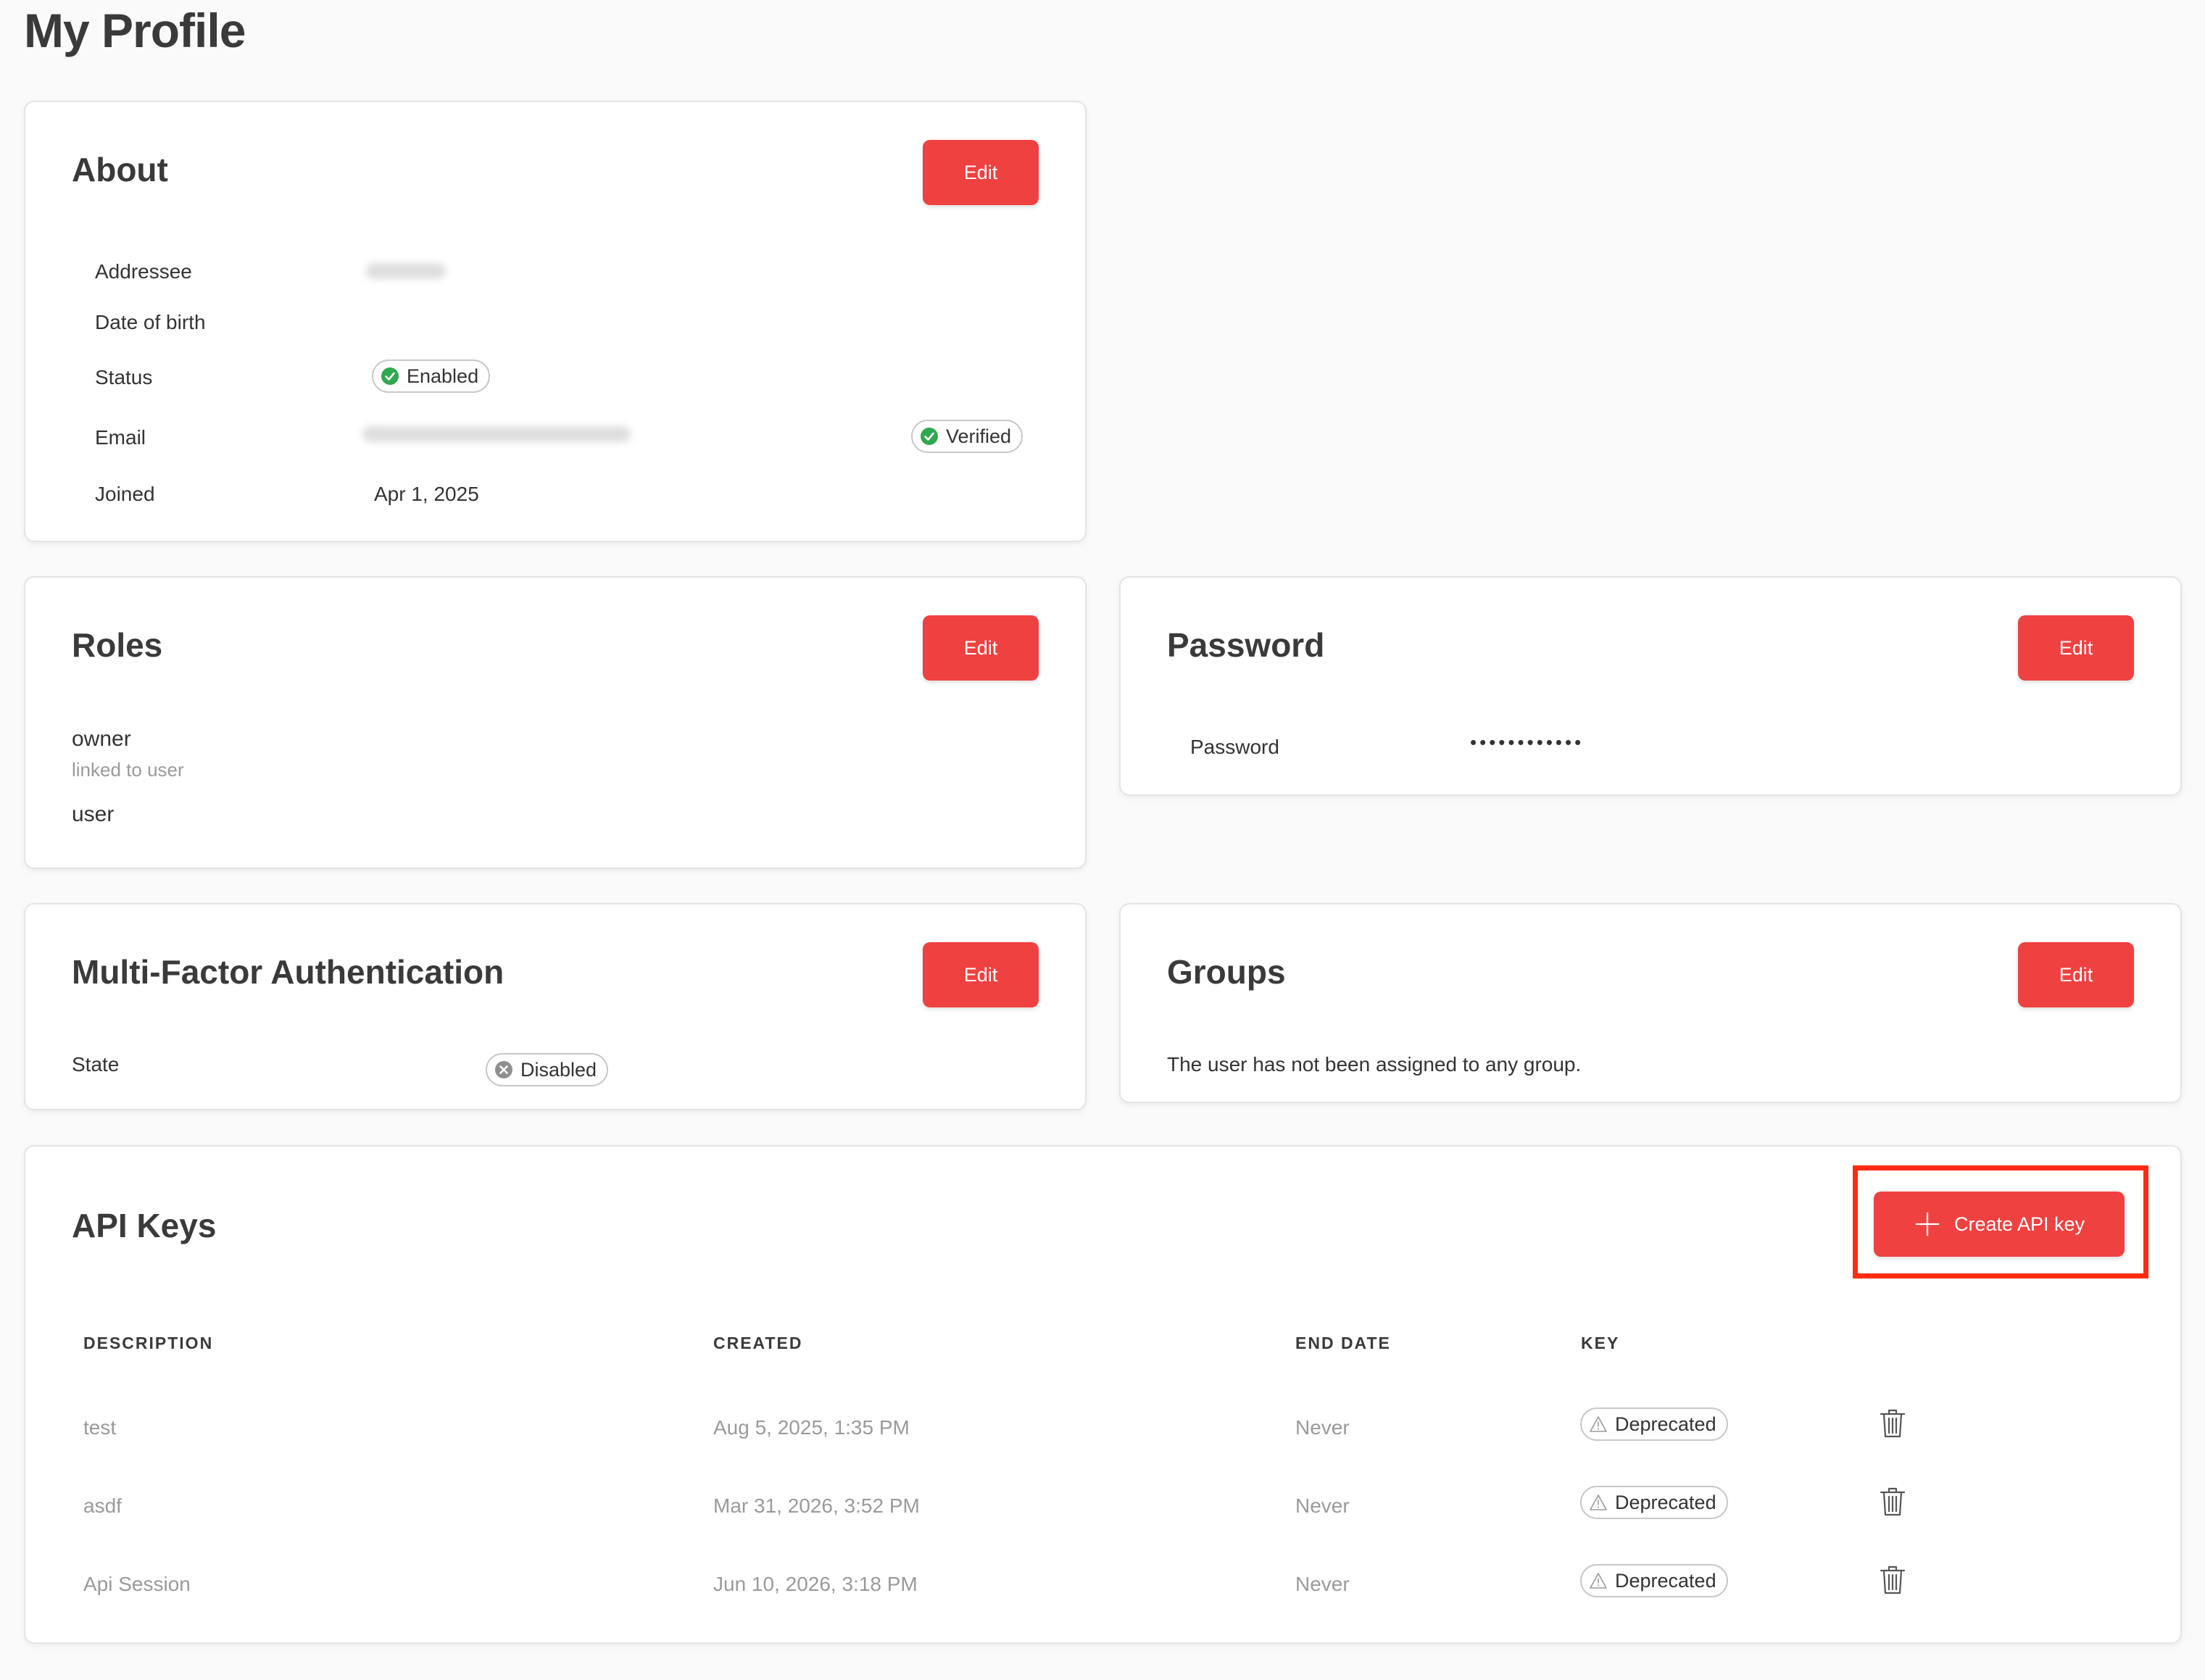 This screenshot has height=1680, width=2205. I want to click on mfa-title: Multi-Factor Authentication, so click(288, 972).